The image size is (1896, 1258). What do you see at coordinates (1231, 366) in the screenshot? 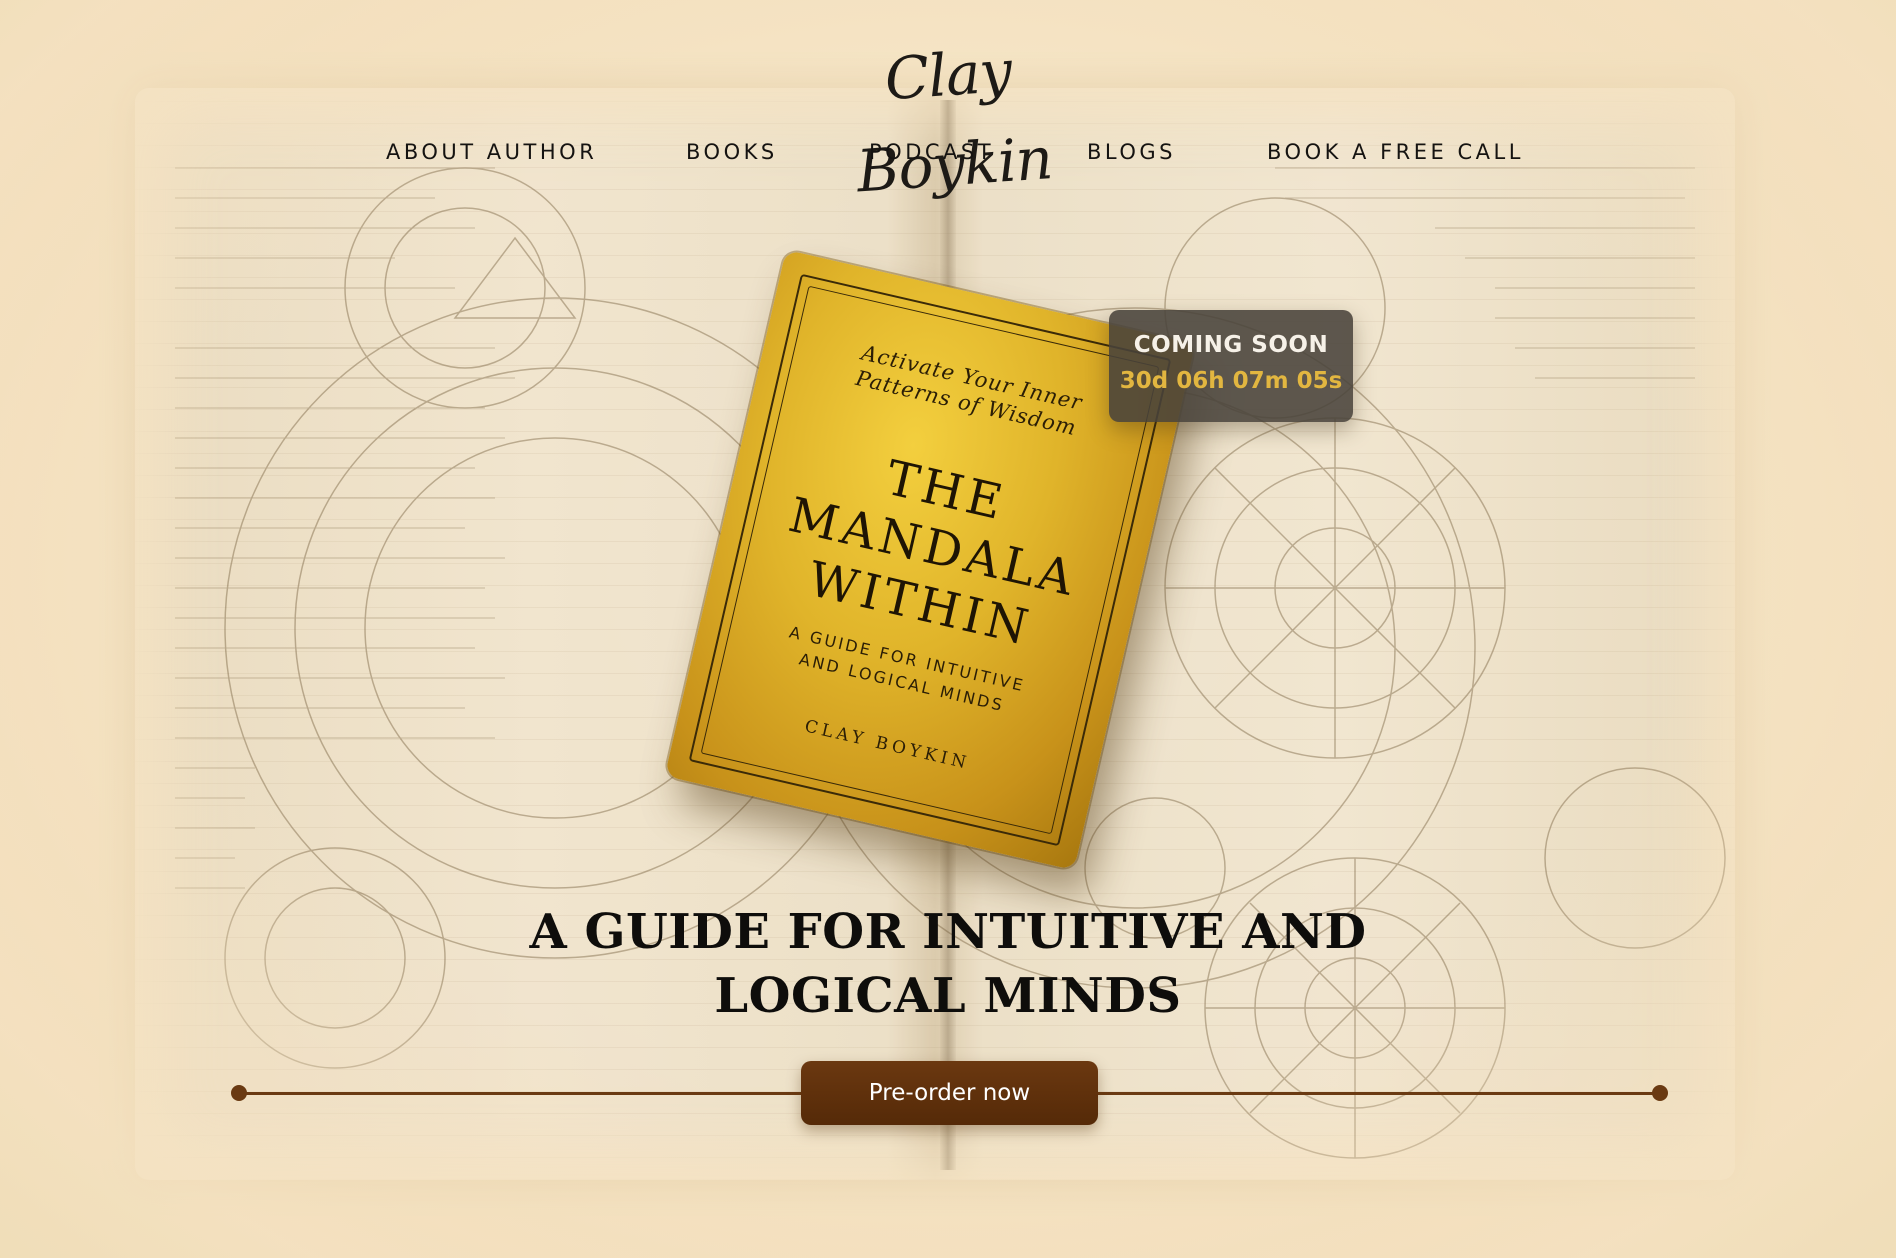
I see `coming-soon-badge: COMING SOON 30d 06h 07m 05s` at bounding box center [1231, 366].